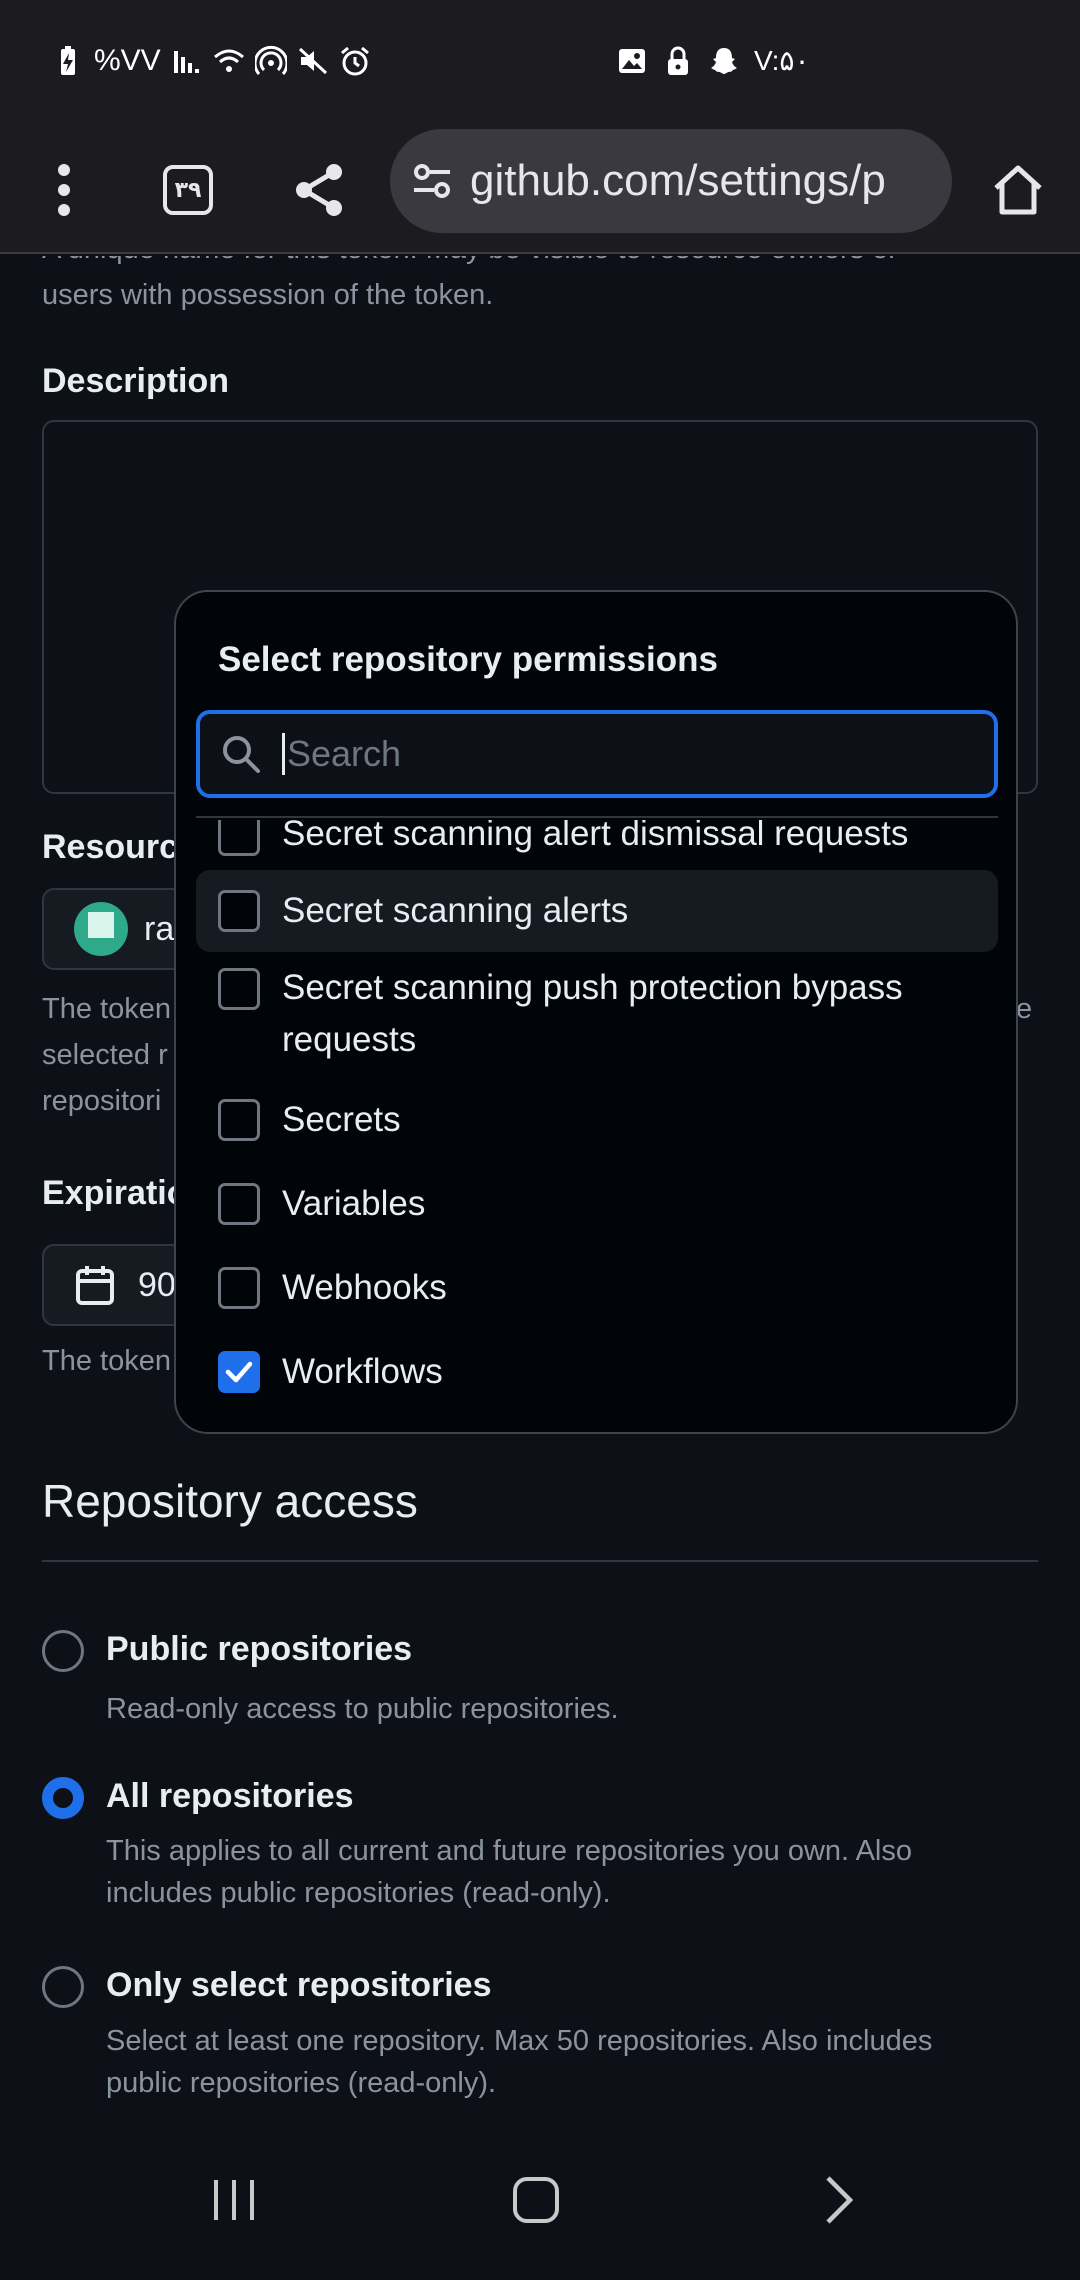 Image resolution: width=1080 pixels, height=2280 pixels. I want to click on section-divider, so click(540, 1561).